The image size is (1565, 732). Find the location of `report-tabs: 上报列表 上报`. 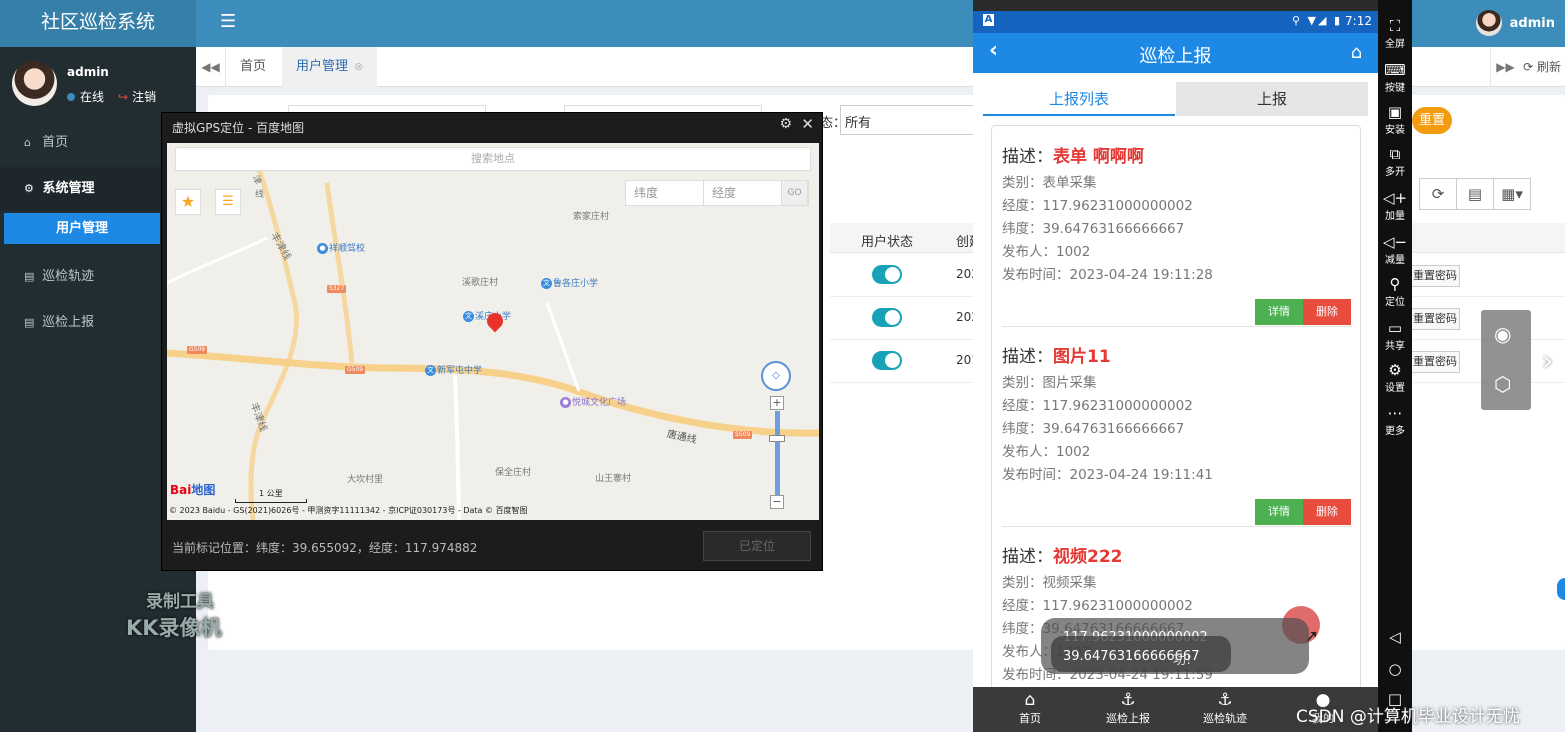

report-tabs: 上报列表 上报 is located at coordinates (1175, 99).